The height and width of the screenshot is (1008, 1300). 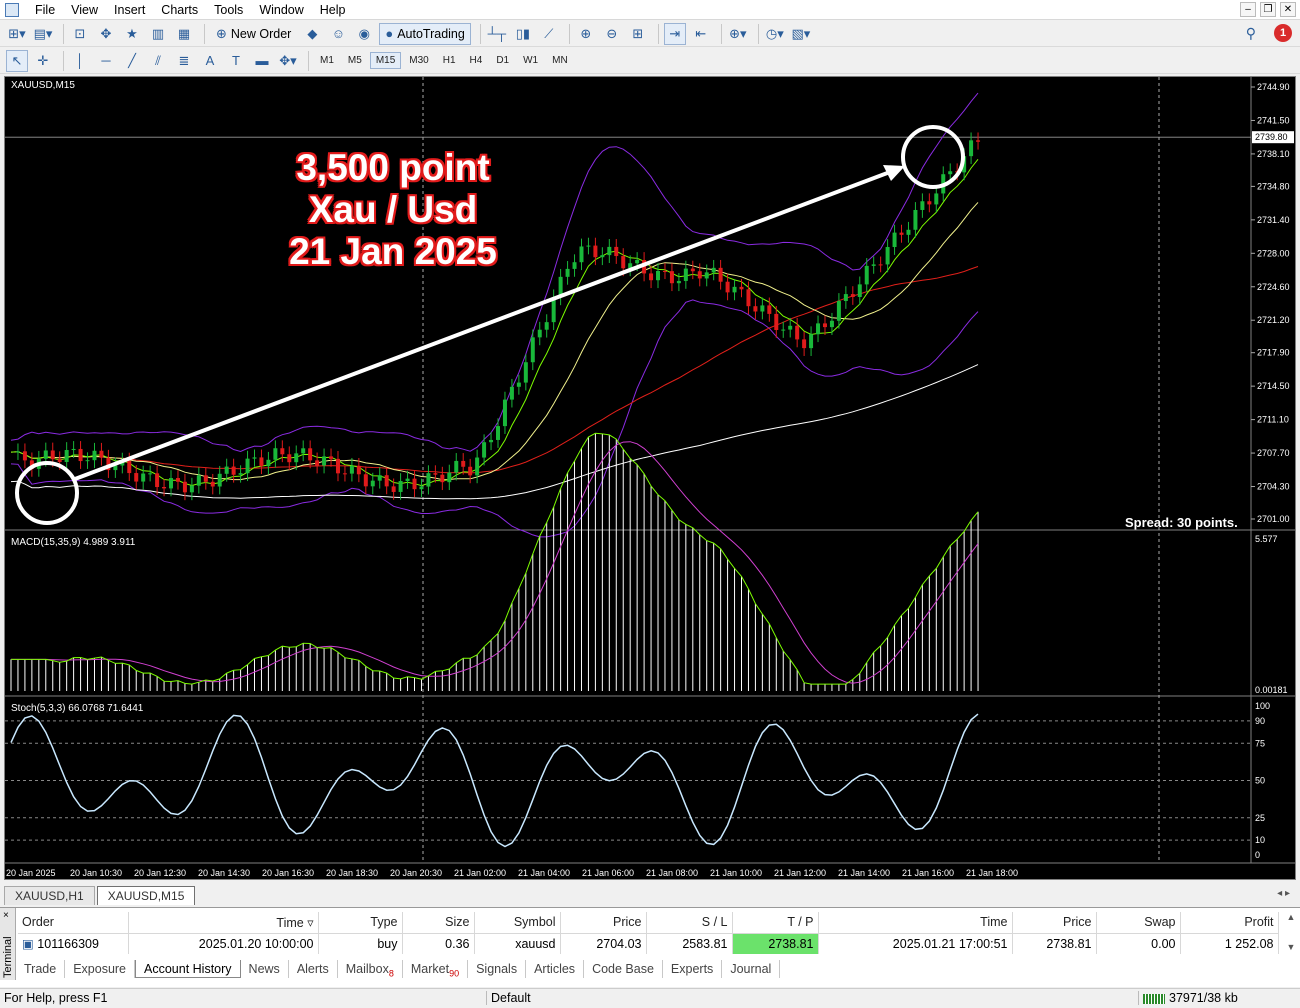 I want to click on menu-help: Help, so click(x=333, y=10).